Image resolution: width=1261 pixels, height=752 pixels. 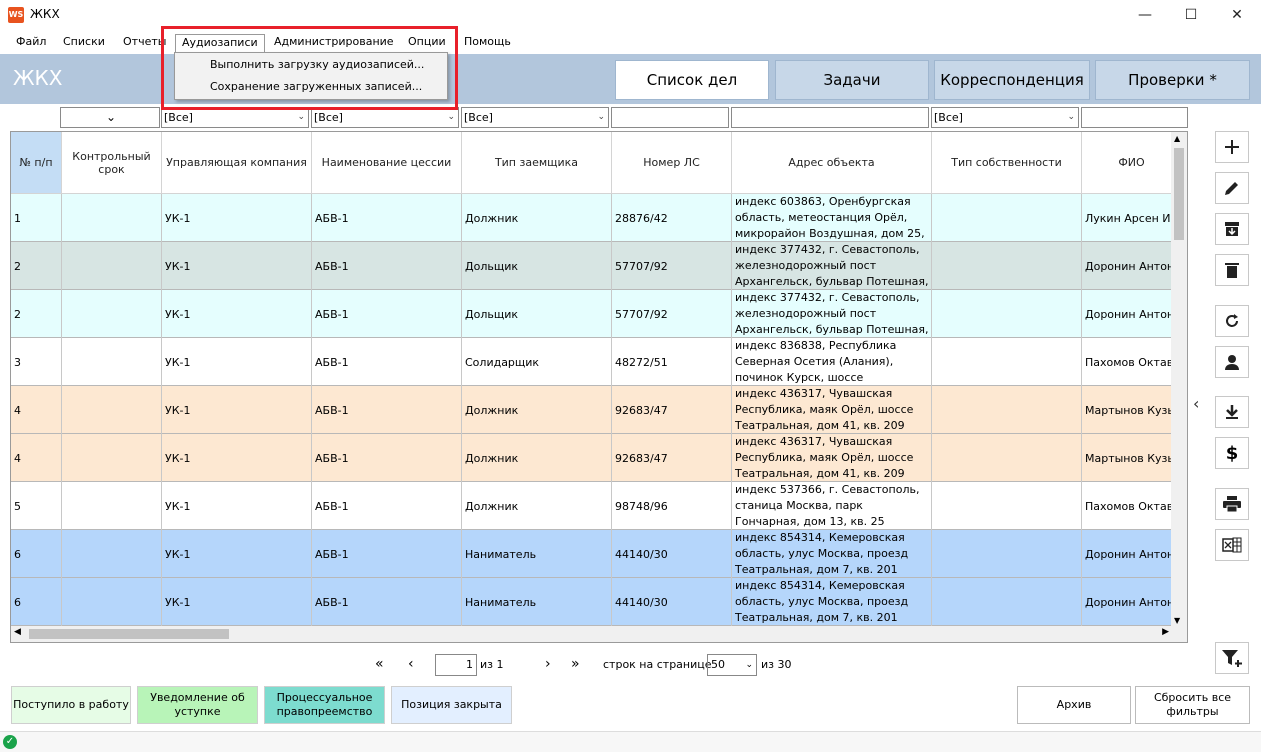 What do you see at coordinates (548, 664) in the screenshot?
I see `next-page-icon: ›` at bounding box center [548, 664].